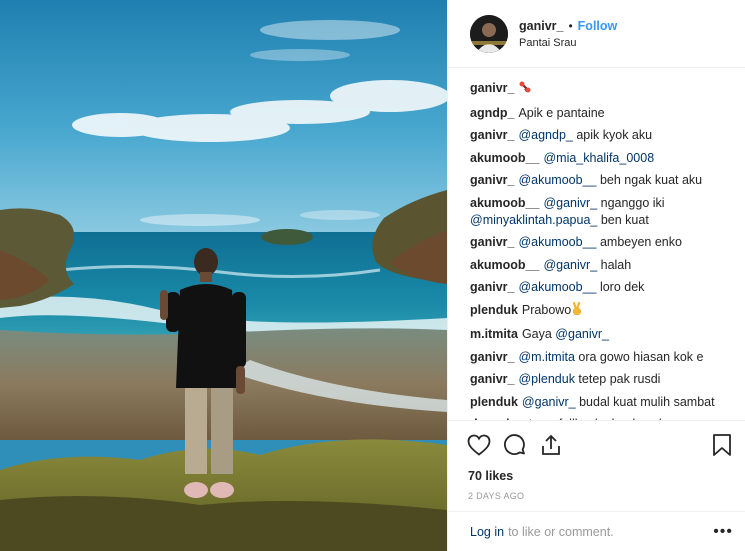  Describe the element at coordinates (487, 532) in the screenshot. I see `login-link: Log in` at that location.